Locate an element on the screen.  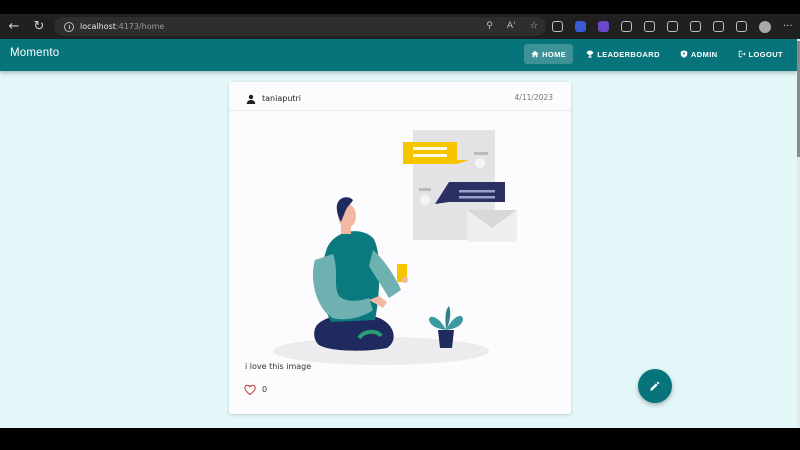
like-count: 0 is located at coordinates (265, 389).